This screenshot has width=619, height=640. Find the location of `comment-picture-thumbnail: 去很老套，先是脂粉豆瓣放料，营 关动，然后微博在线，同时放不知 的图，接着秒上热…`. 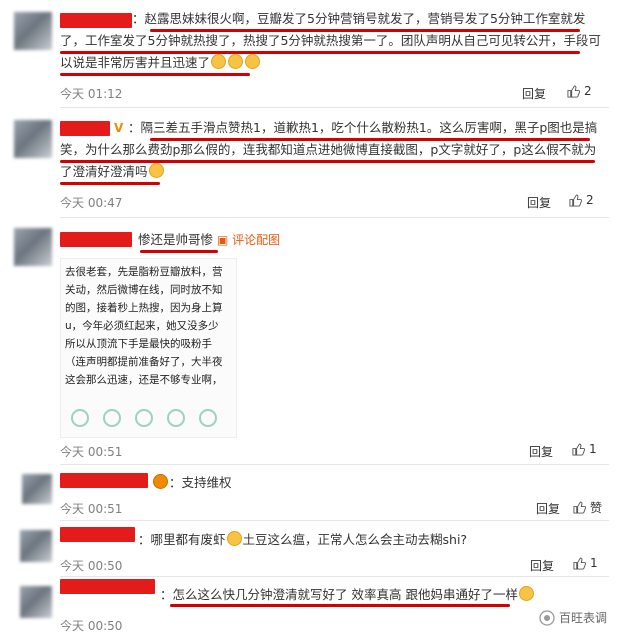

comment-picture-thumbnail: 去很老套，先是脂粉豆瓣放料，营 关动，然后微博在线，同时放不知 的图，接着秒上热… is located at coordinates (148, 348).